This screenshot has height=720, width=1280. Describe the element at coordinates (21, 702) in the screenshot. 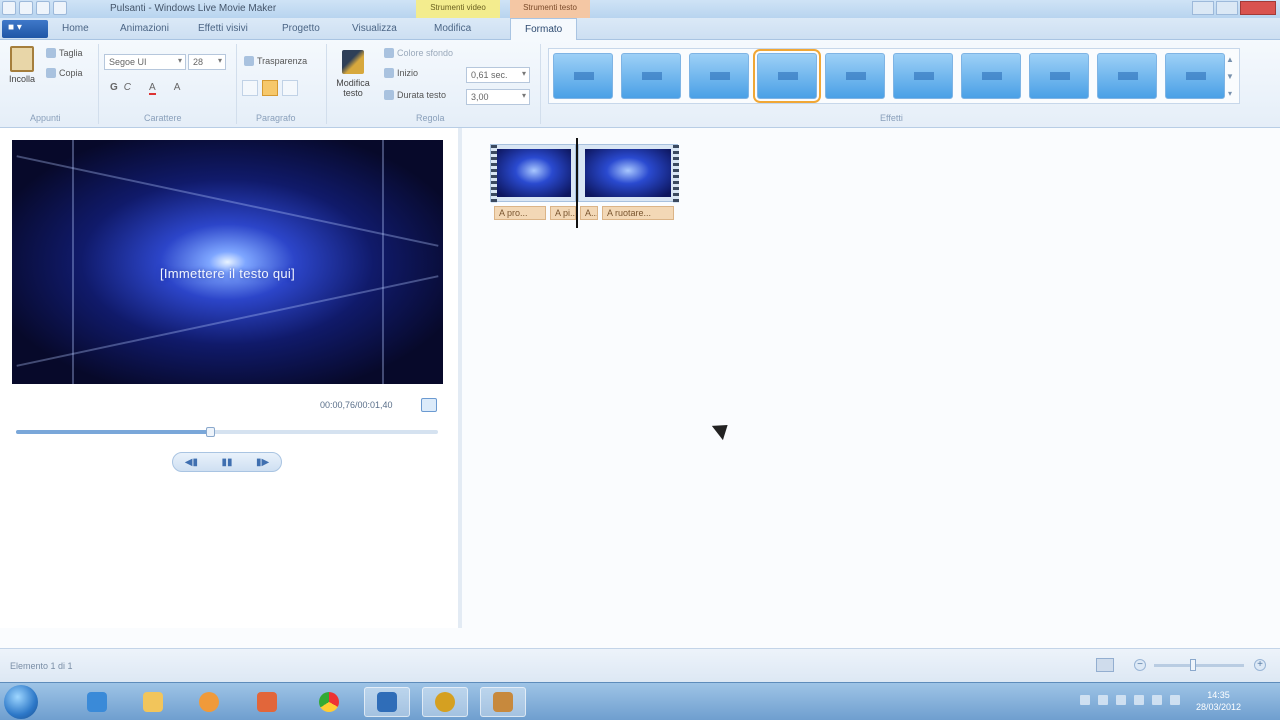

I see `start-button` at that location.